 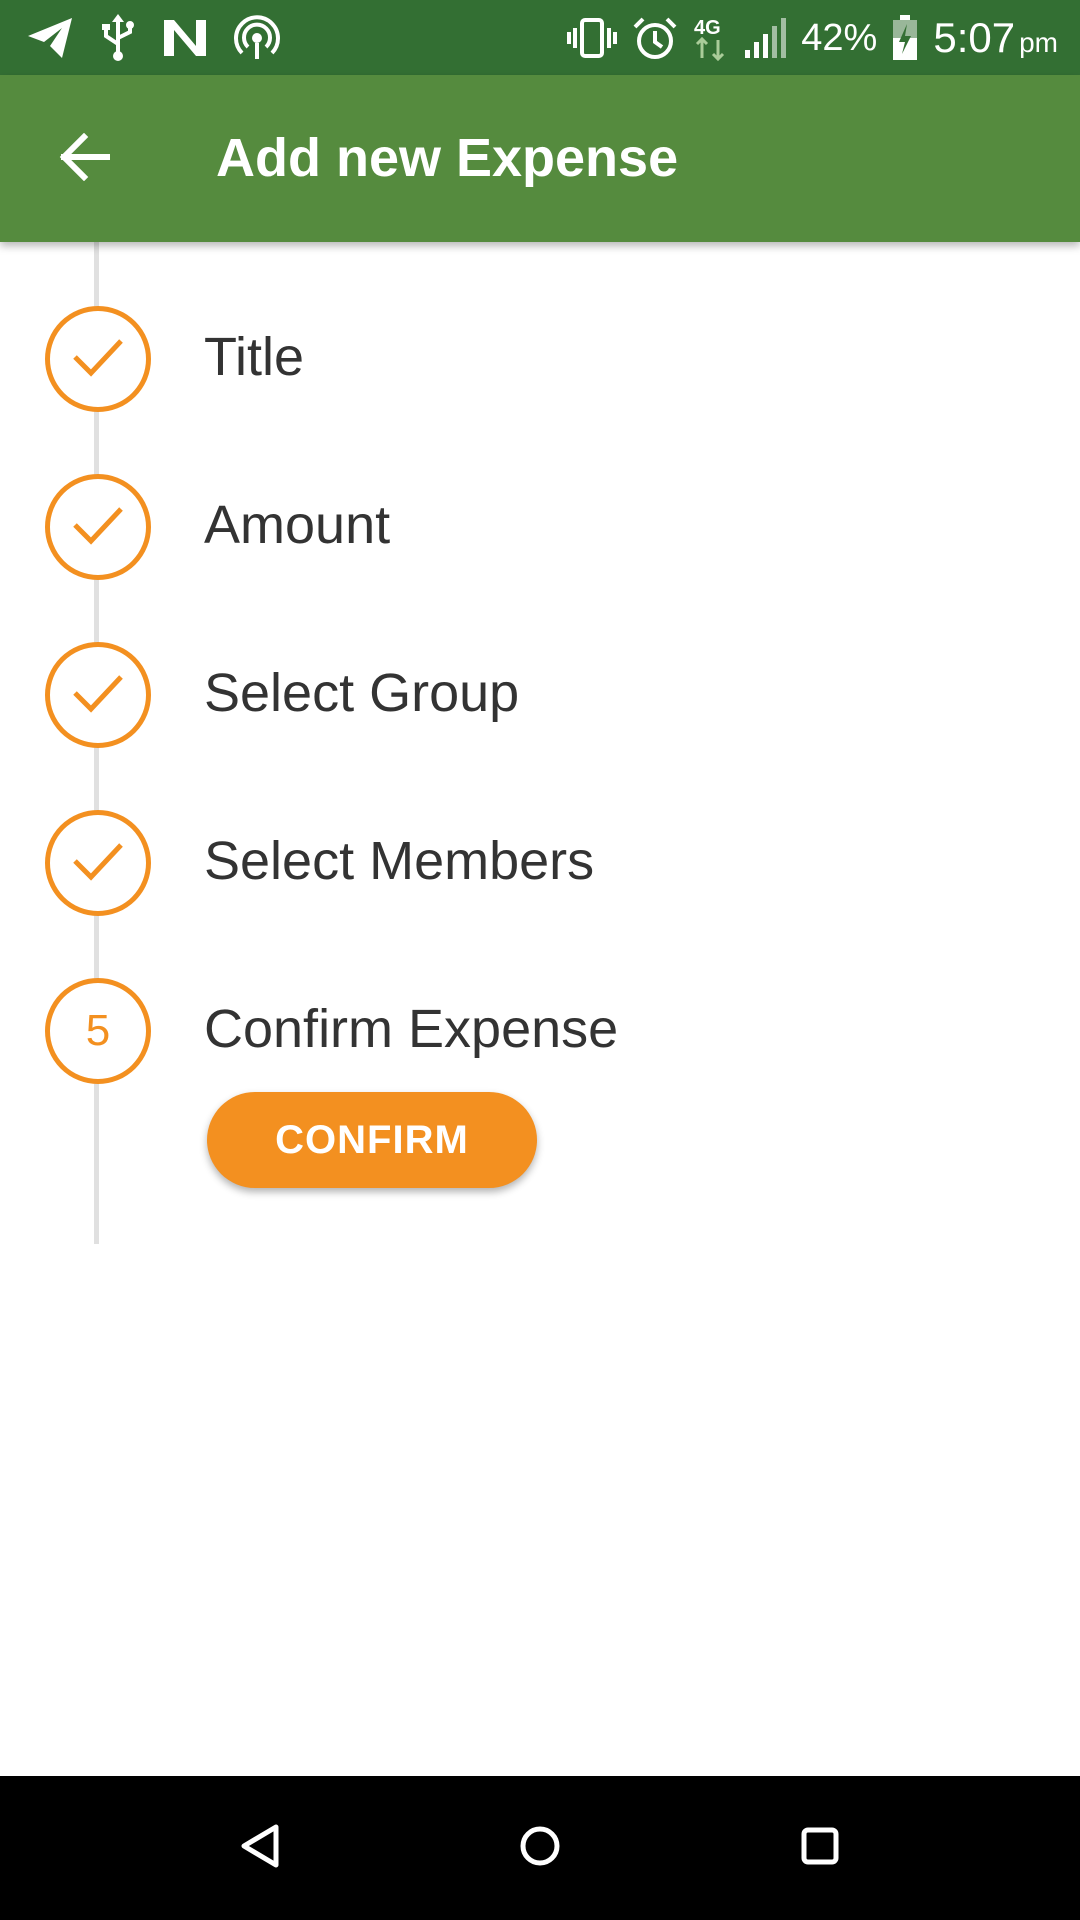 I want to click on step-circle: 5, so click(x=98, y=1031).